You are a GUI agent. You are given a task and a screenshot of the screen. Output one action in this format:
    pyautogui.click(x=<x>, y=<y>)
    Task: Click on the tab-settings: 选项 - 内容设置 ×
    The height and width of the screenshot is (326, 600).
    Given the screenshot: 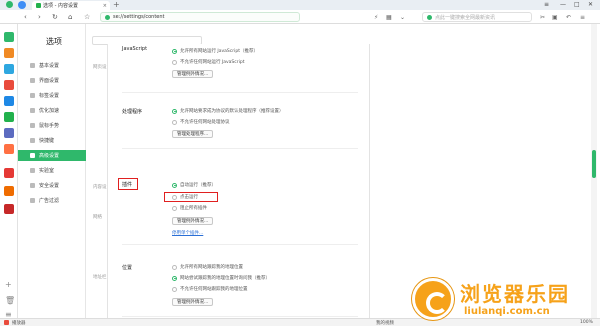 What is the action you would take?
    pyautogui.click(x=71, y=5)
    